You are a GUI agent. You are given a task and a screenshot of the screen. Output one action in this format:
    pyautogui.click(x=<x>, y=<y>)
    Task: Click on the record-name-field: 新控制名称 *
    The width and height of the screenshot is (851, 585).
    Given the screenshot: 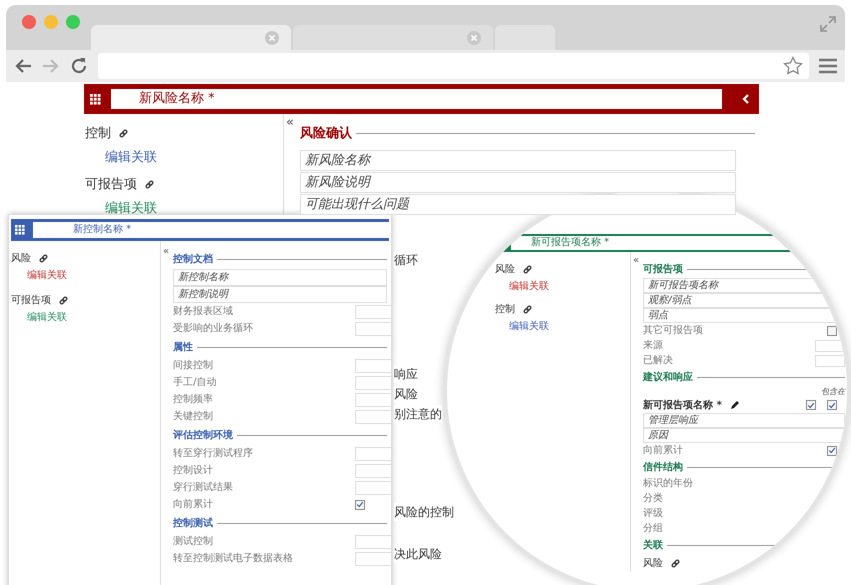 What is the action you would take?
    pyautogui.click(x=211, y=230)
    